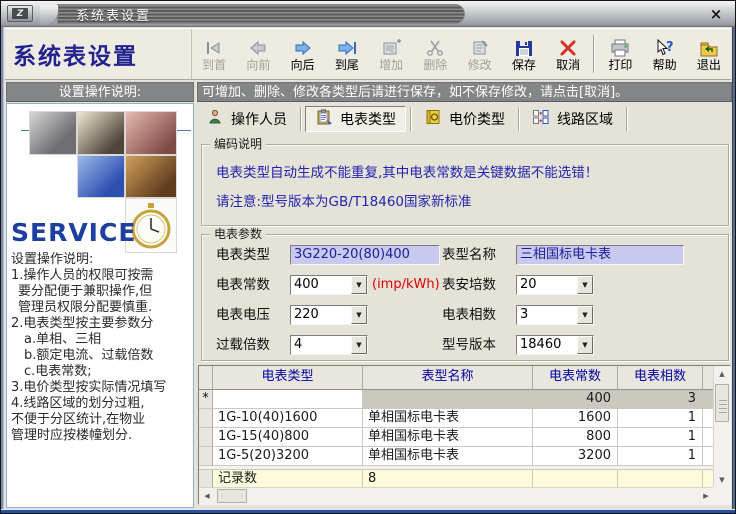 The image size is (736, 514). What do you see at coordinates (464, 92) in the screenshot?
I see `notice-bar: 可增加、删除、修改各类型后请进行保存，如不保存修改，请点击[取消]。` at bounding box center [464, 92].